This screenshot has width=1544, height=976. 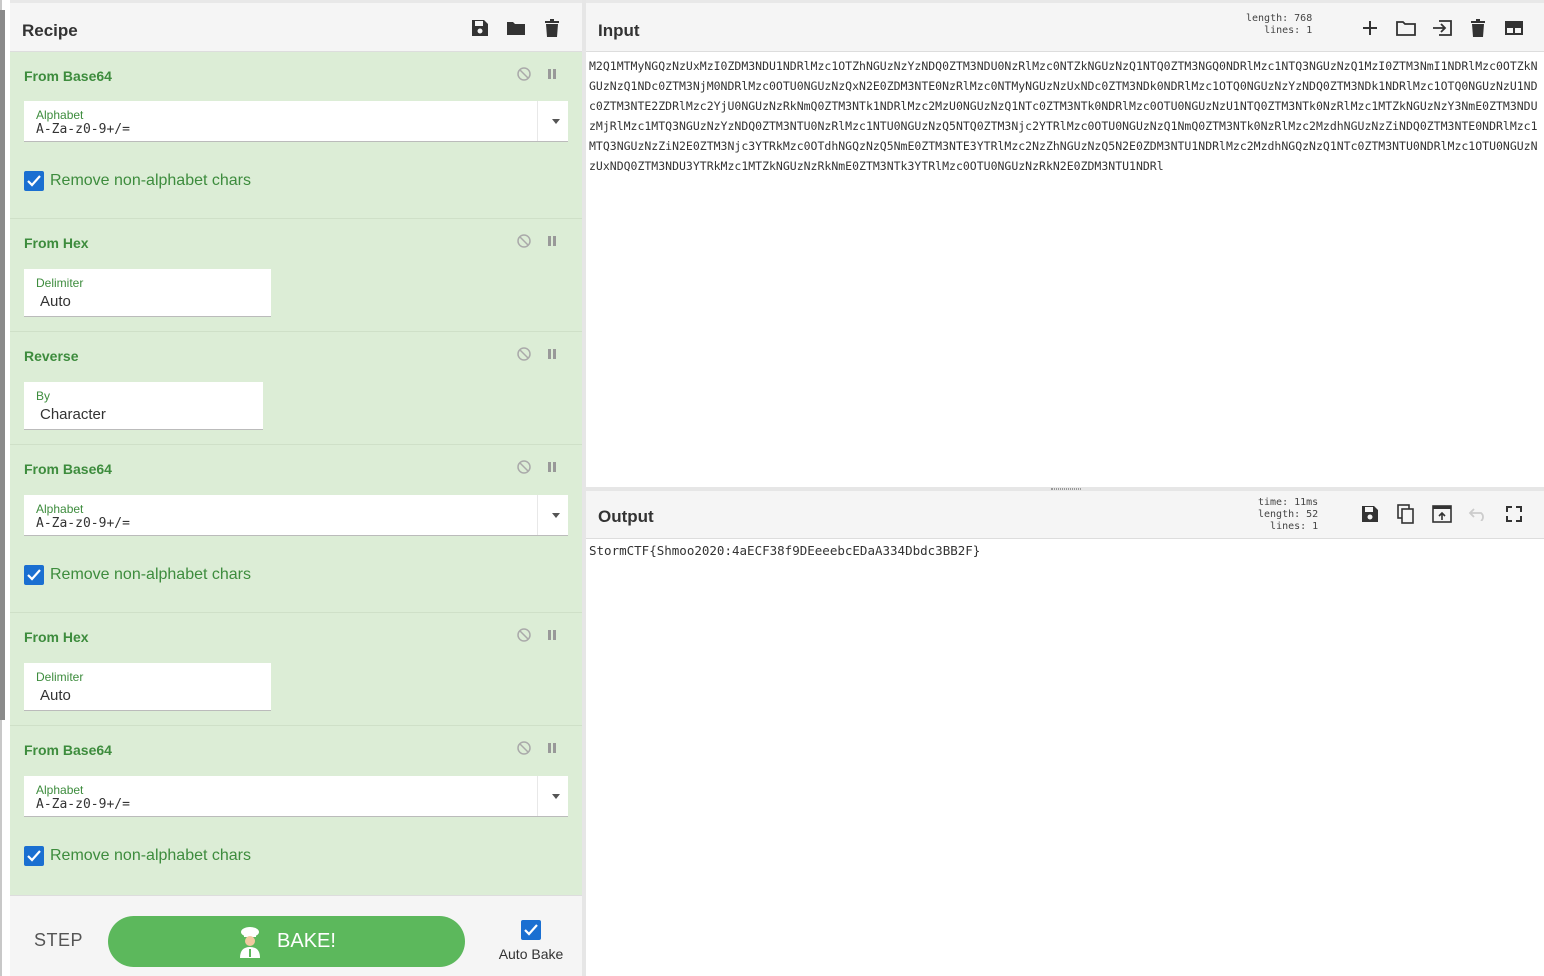 I want to click on output-header-icons, so click(x=1442, y=514).